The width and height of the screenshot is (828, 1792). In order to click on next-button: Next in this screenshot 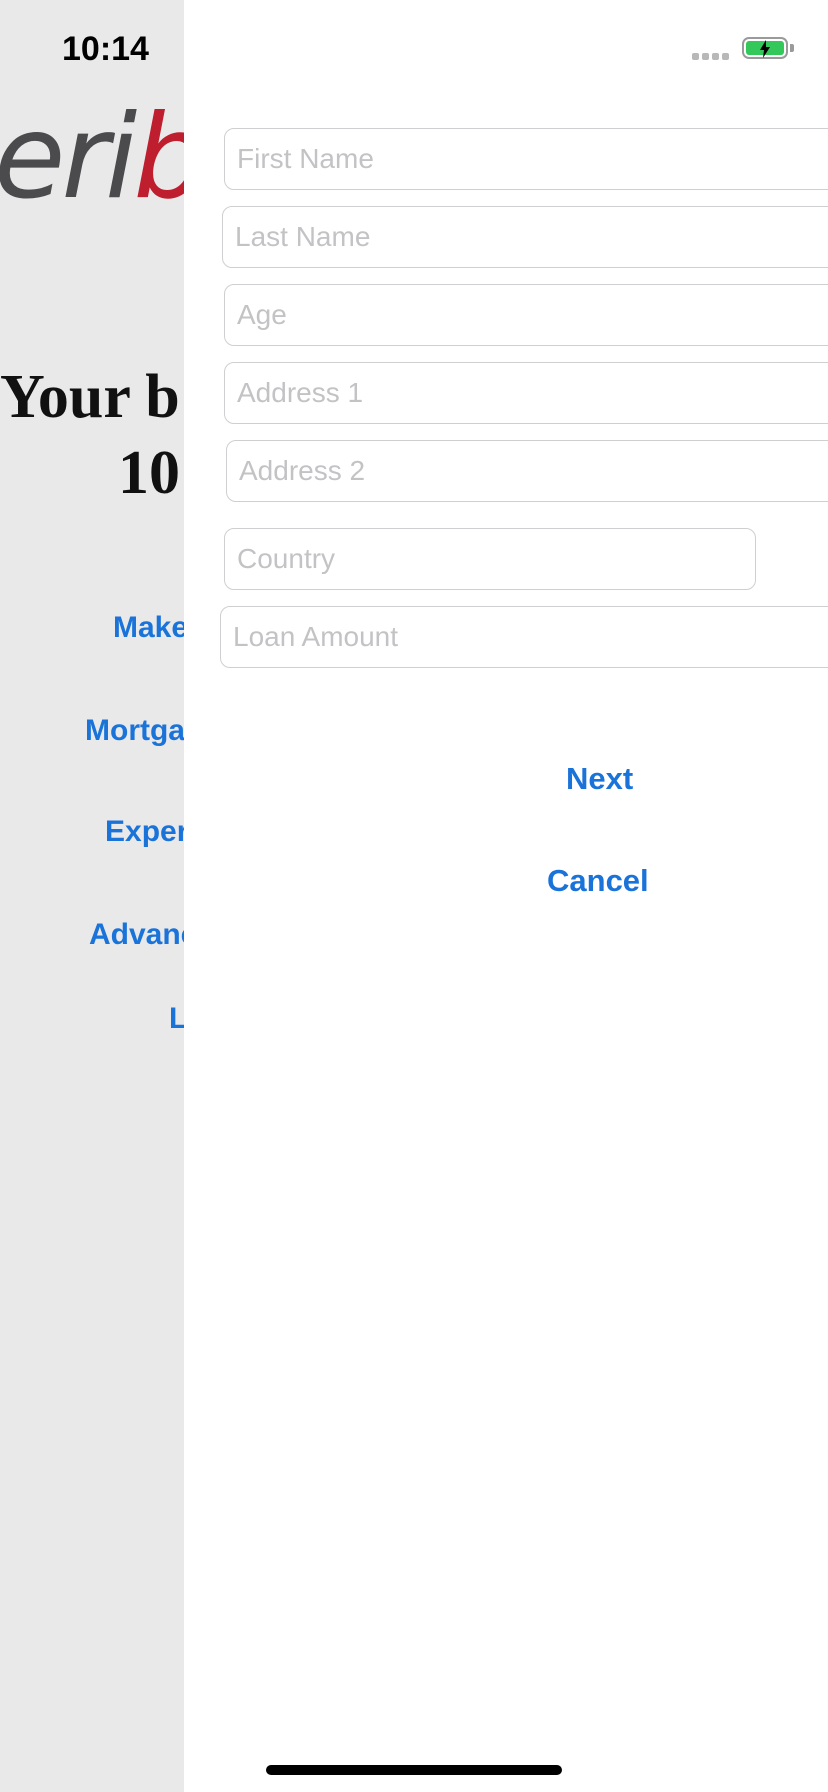, I will do `click(599, 778)`.